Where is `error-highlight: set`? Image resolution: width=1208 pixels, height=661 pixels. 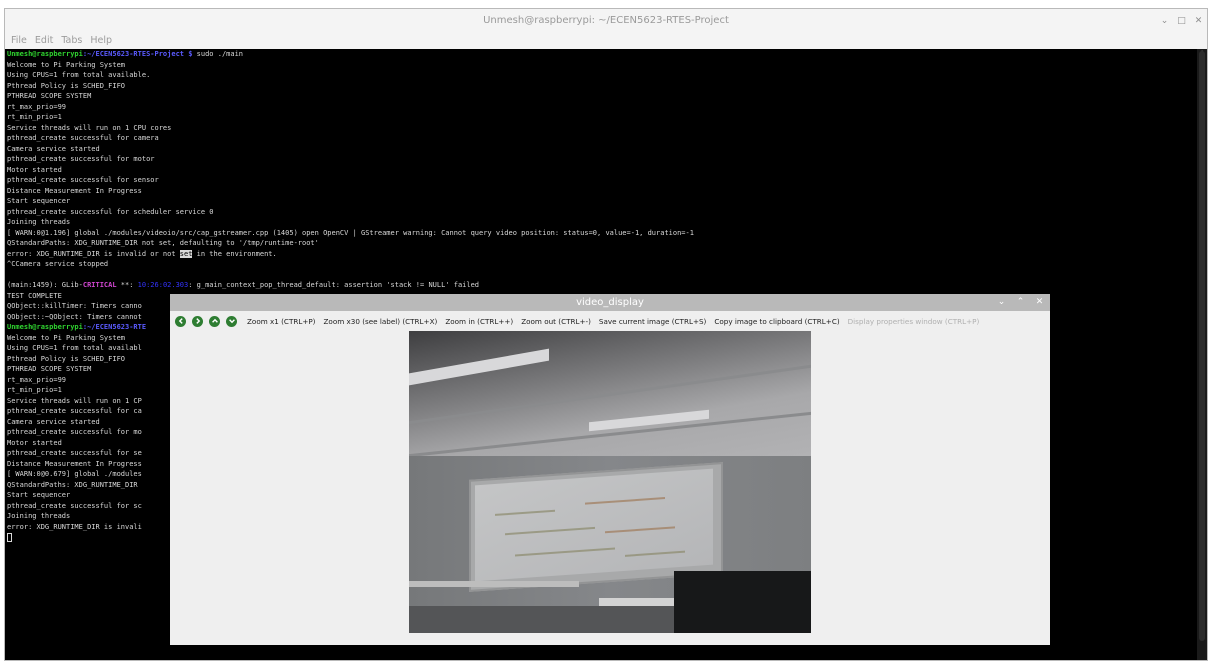
error-highlight: set is located at coordinates (186, 253).